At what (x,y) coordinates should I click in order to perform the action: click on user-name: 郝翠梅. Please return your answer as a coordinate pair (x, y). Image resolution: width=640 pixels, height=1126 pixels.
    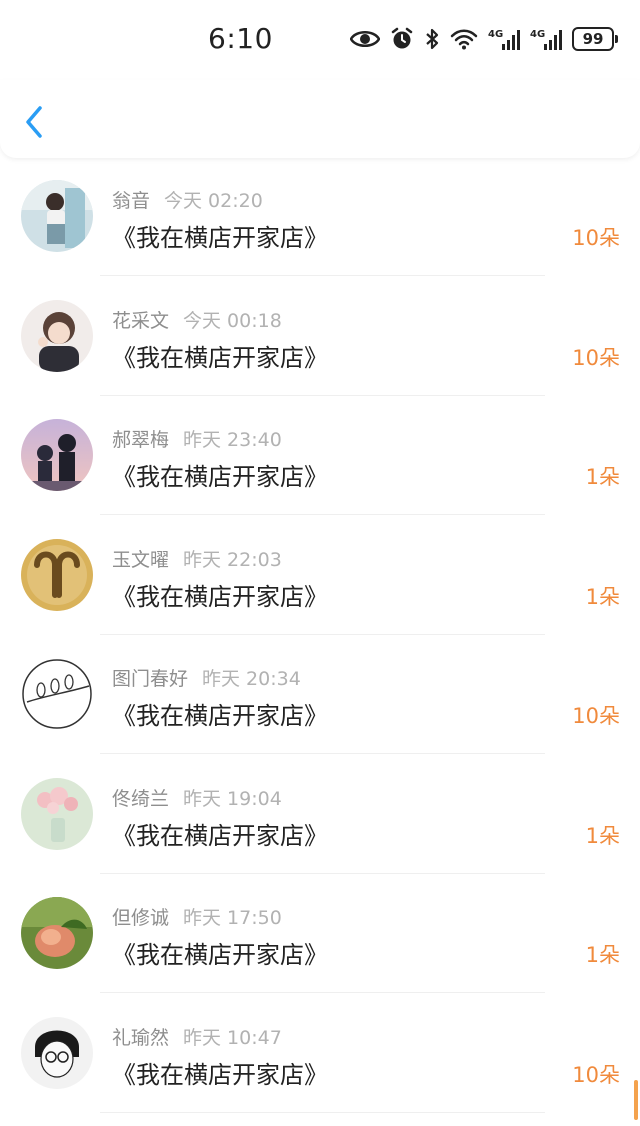
    Looking at the image, I should click on (140, 440).